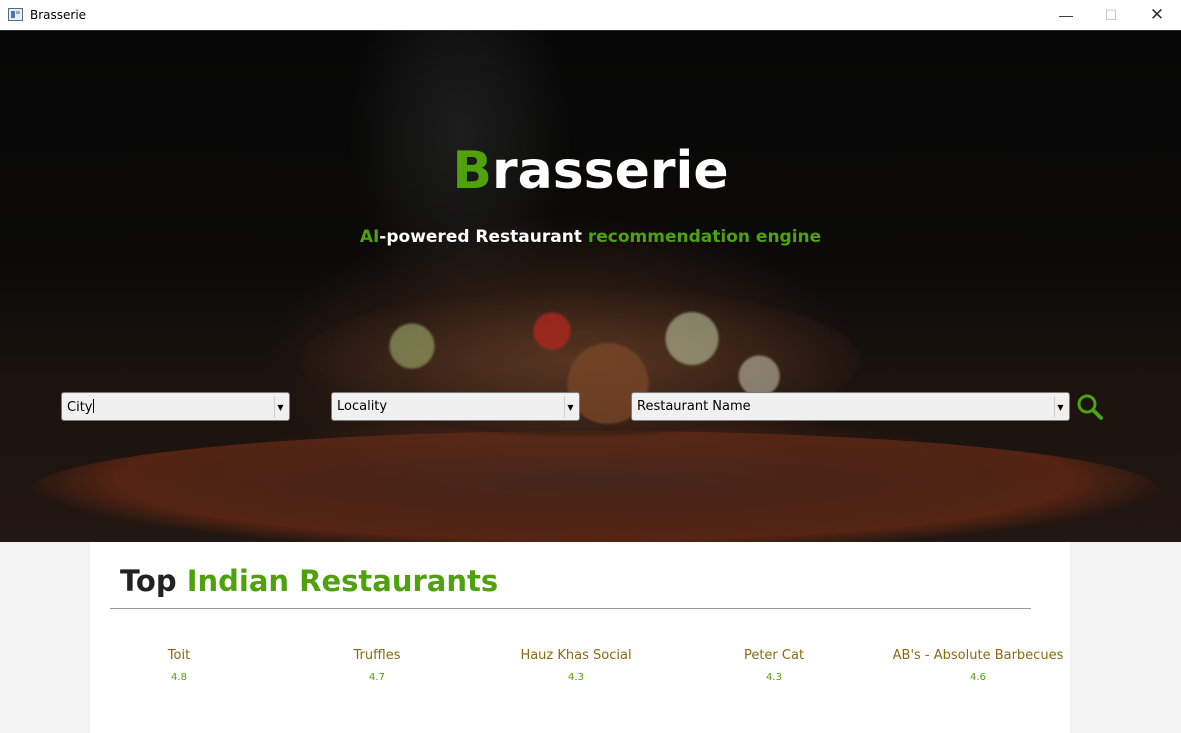  I want to click on tagline-middle: -powered Restaurant, so click(483, 237).